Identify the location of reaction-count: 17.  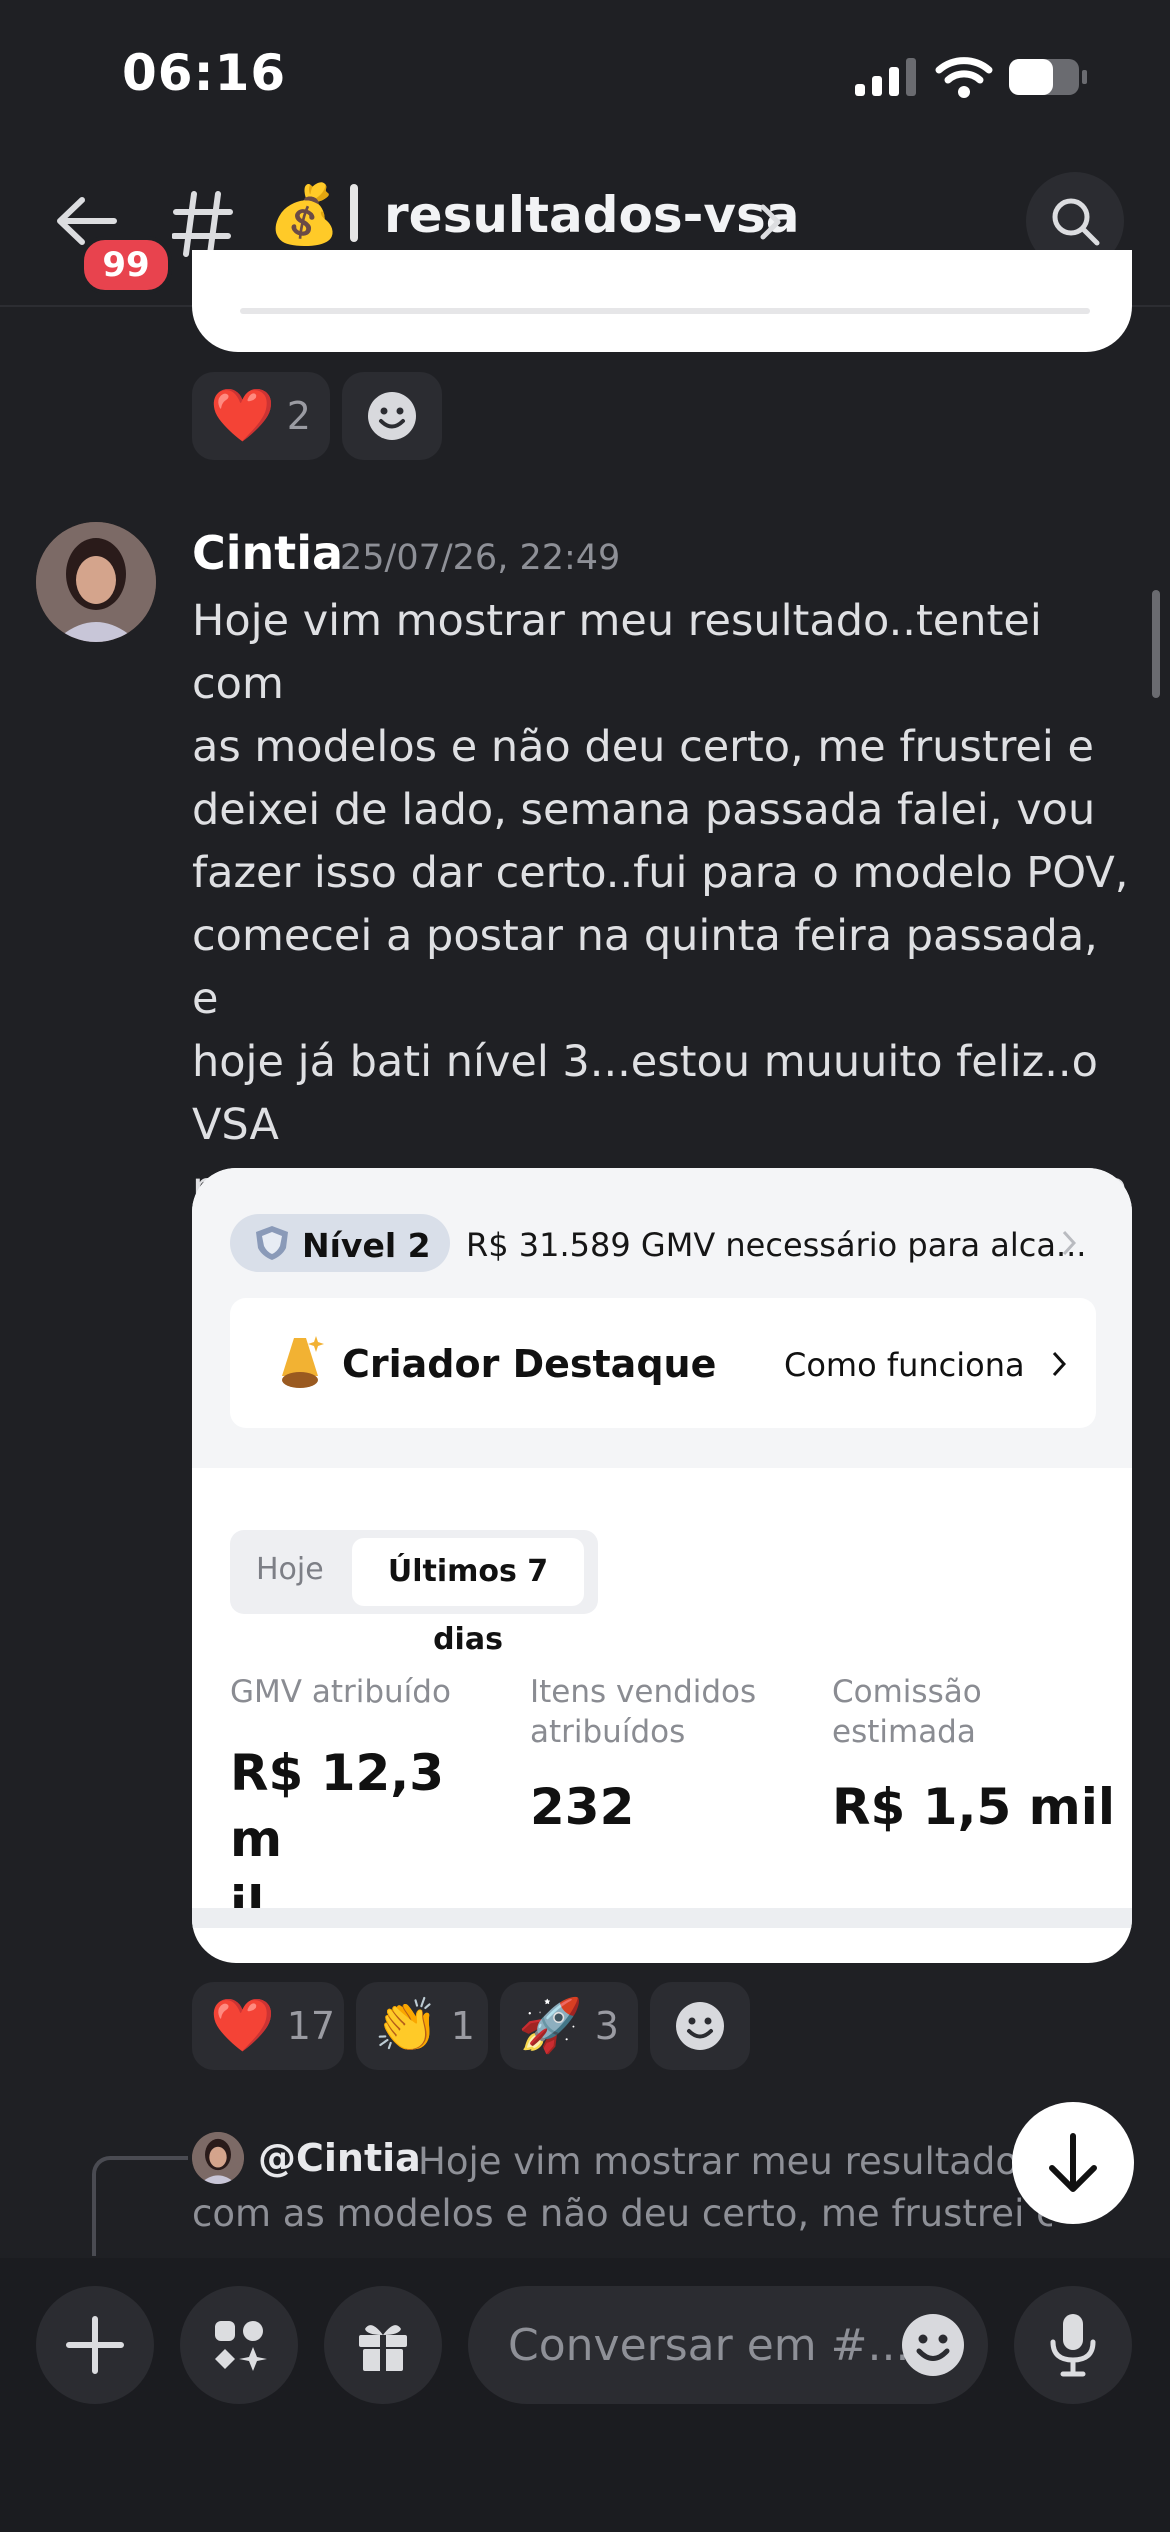
(311, 2026).